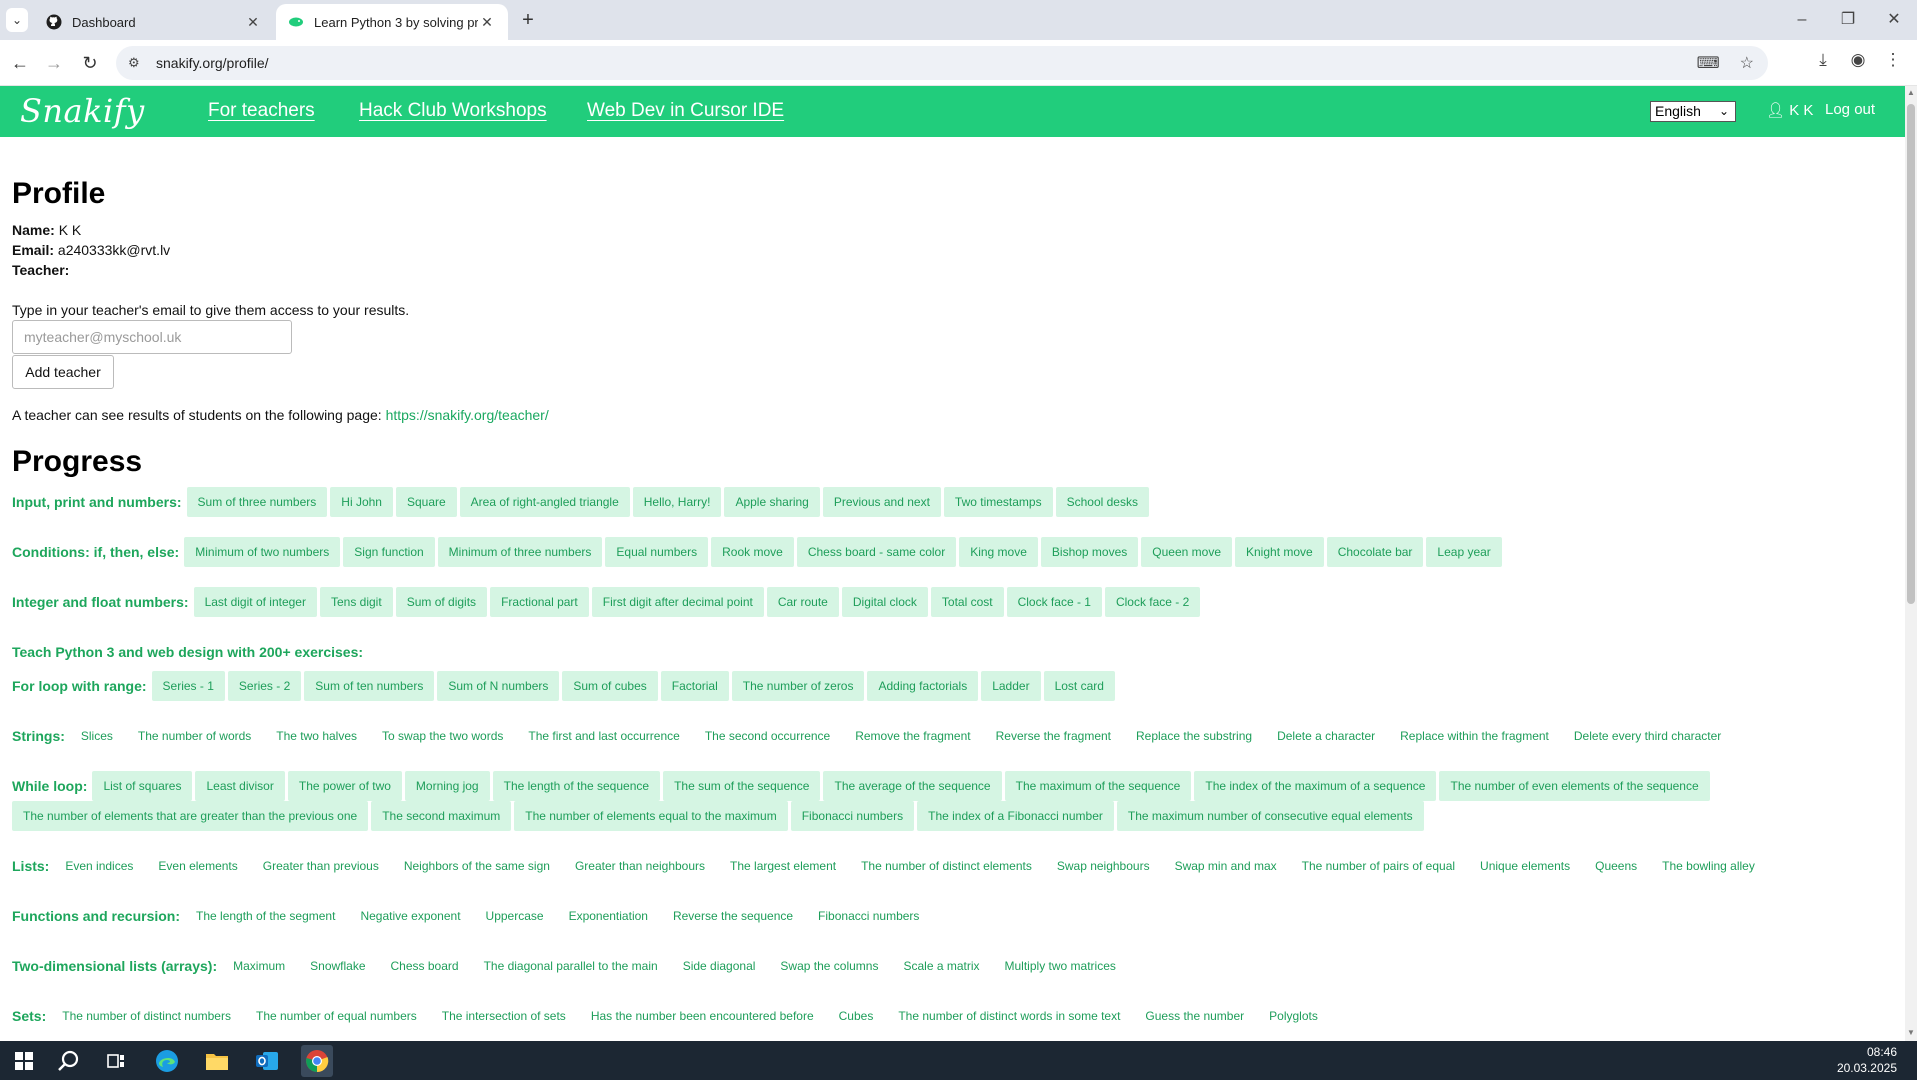  What do you see at coordinates (54, 63) in the screenshot?
I see `forward-arrow-icon: →` at bounding box center [54, 63].